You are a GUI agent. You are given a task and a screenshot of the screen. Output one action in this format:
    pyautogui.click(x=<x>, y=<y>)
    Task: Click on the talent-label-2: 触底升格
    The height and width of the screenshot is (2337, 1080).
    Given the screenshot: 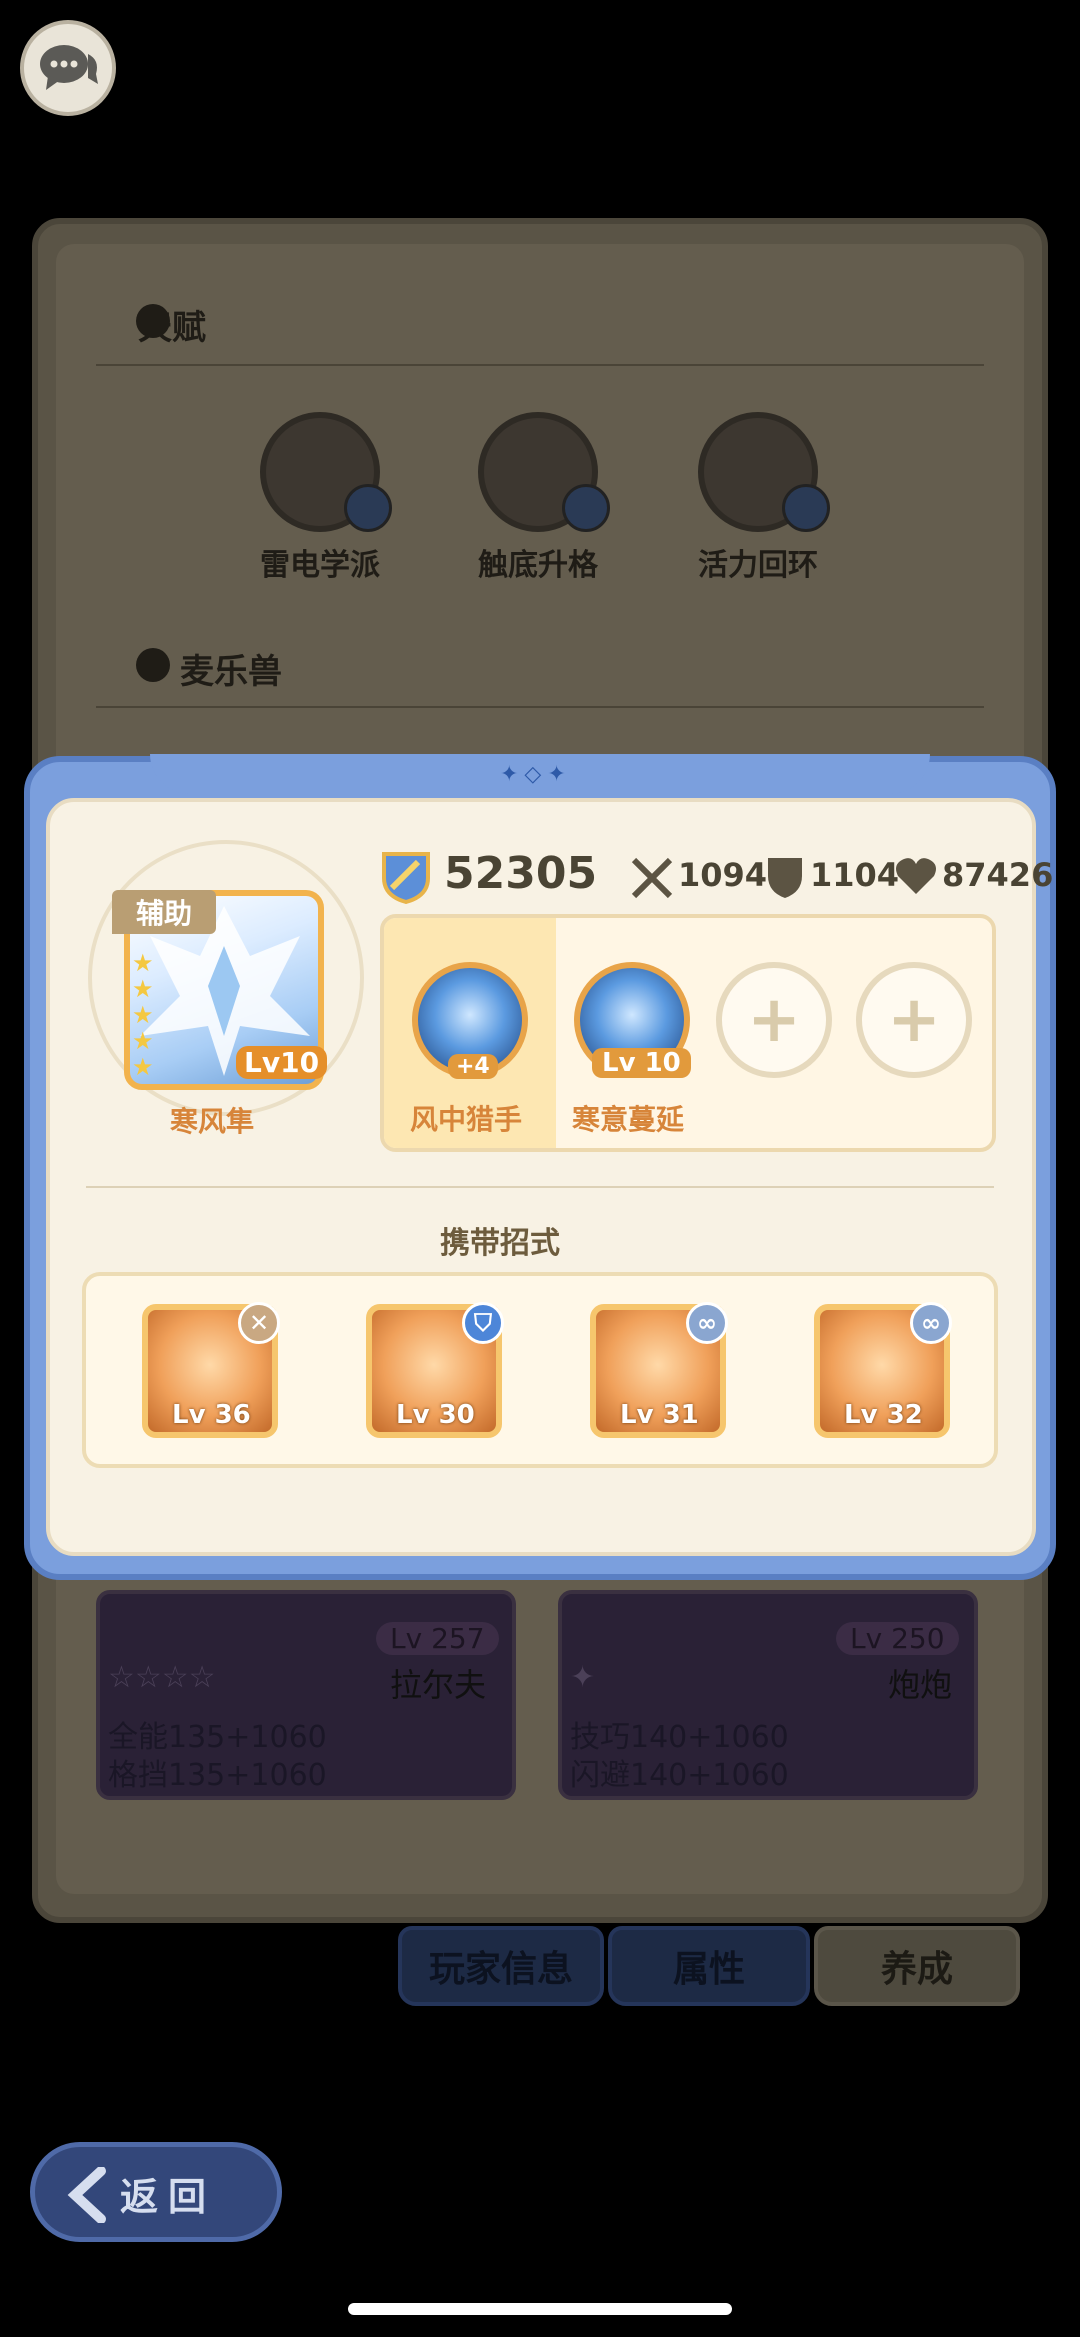 What is the action you would take?
    pyautogui.click(x=538, y=565)
    